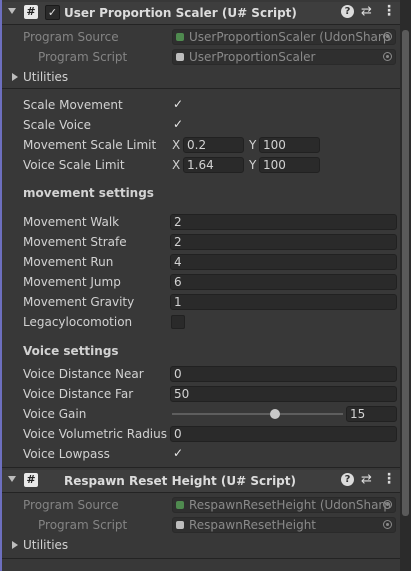  I want to click on voice-gain-slider-track, so click(257, 414).